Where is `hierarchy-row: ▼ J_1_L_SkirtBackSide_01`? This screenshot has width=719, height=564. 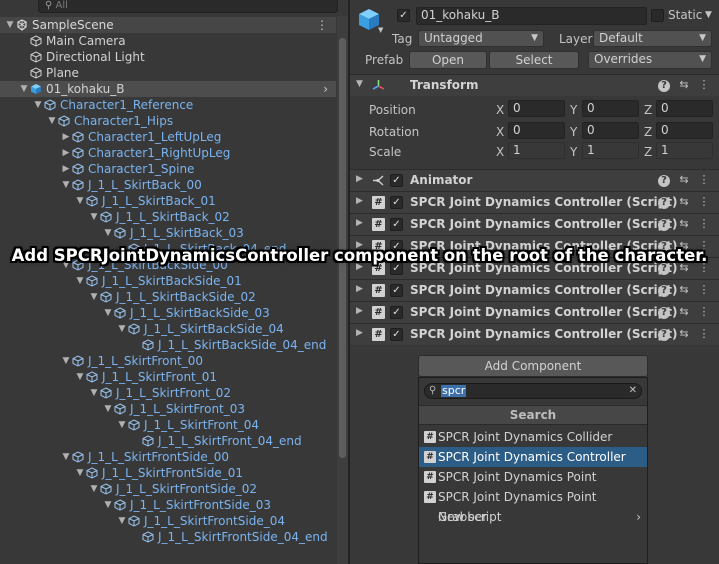 hierarchy-row: ▼ J_1_L_SkirtBackSide_01 is located at coordinates (168, 281).